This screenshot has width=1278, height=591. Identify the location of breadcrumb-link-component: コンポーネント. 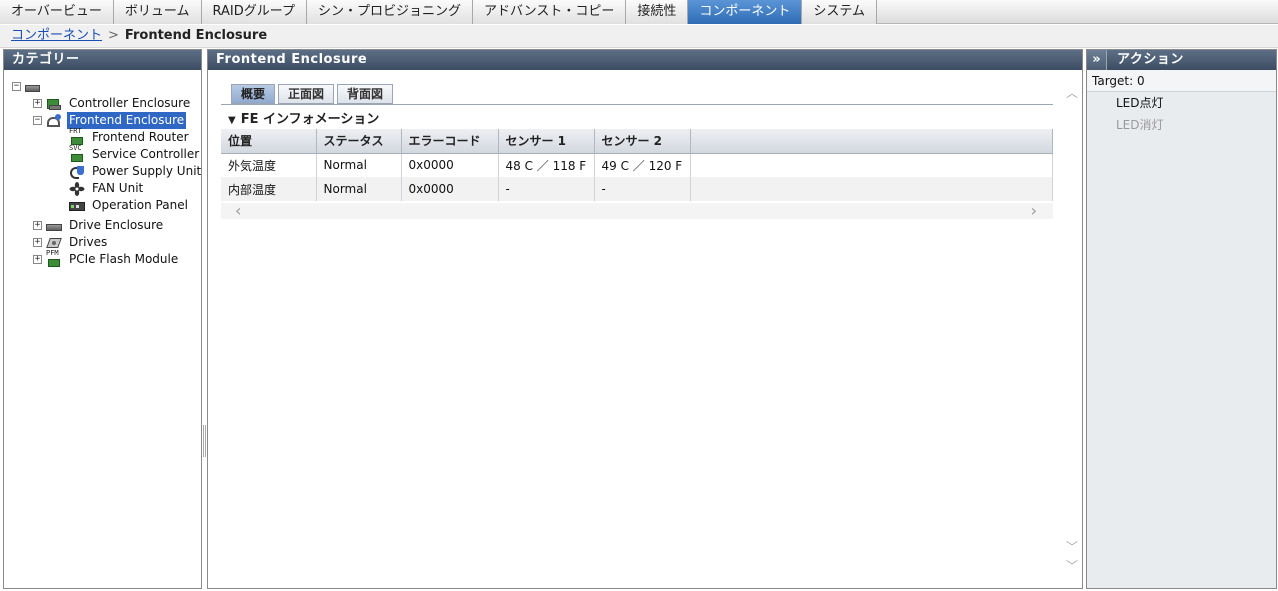
(56, 35).